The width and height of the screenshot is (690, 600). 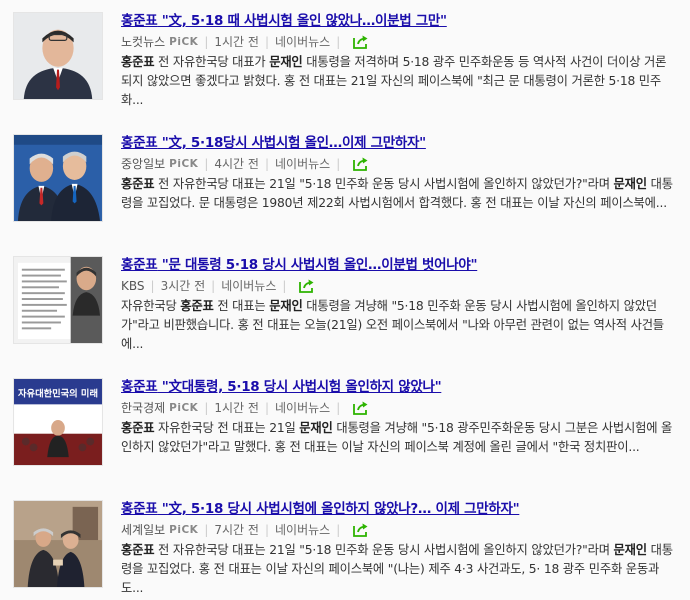 What do you see at coordinates (58, 422) in the screenshot?
I see `news-thumbnail: 자유대한민국의 미래` at bounding box center [58, 422].